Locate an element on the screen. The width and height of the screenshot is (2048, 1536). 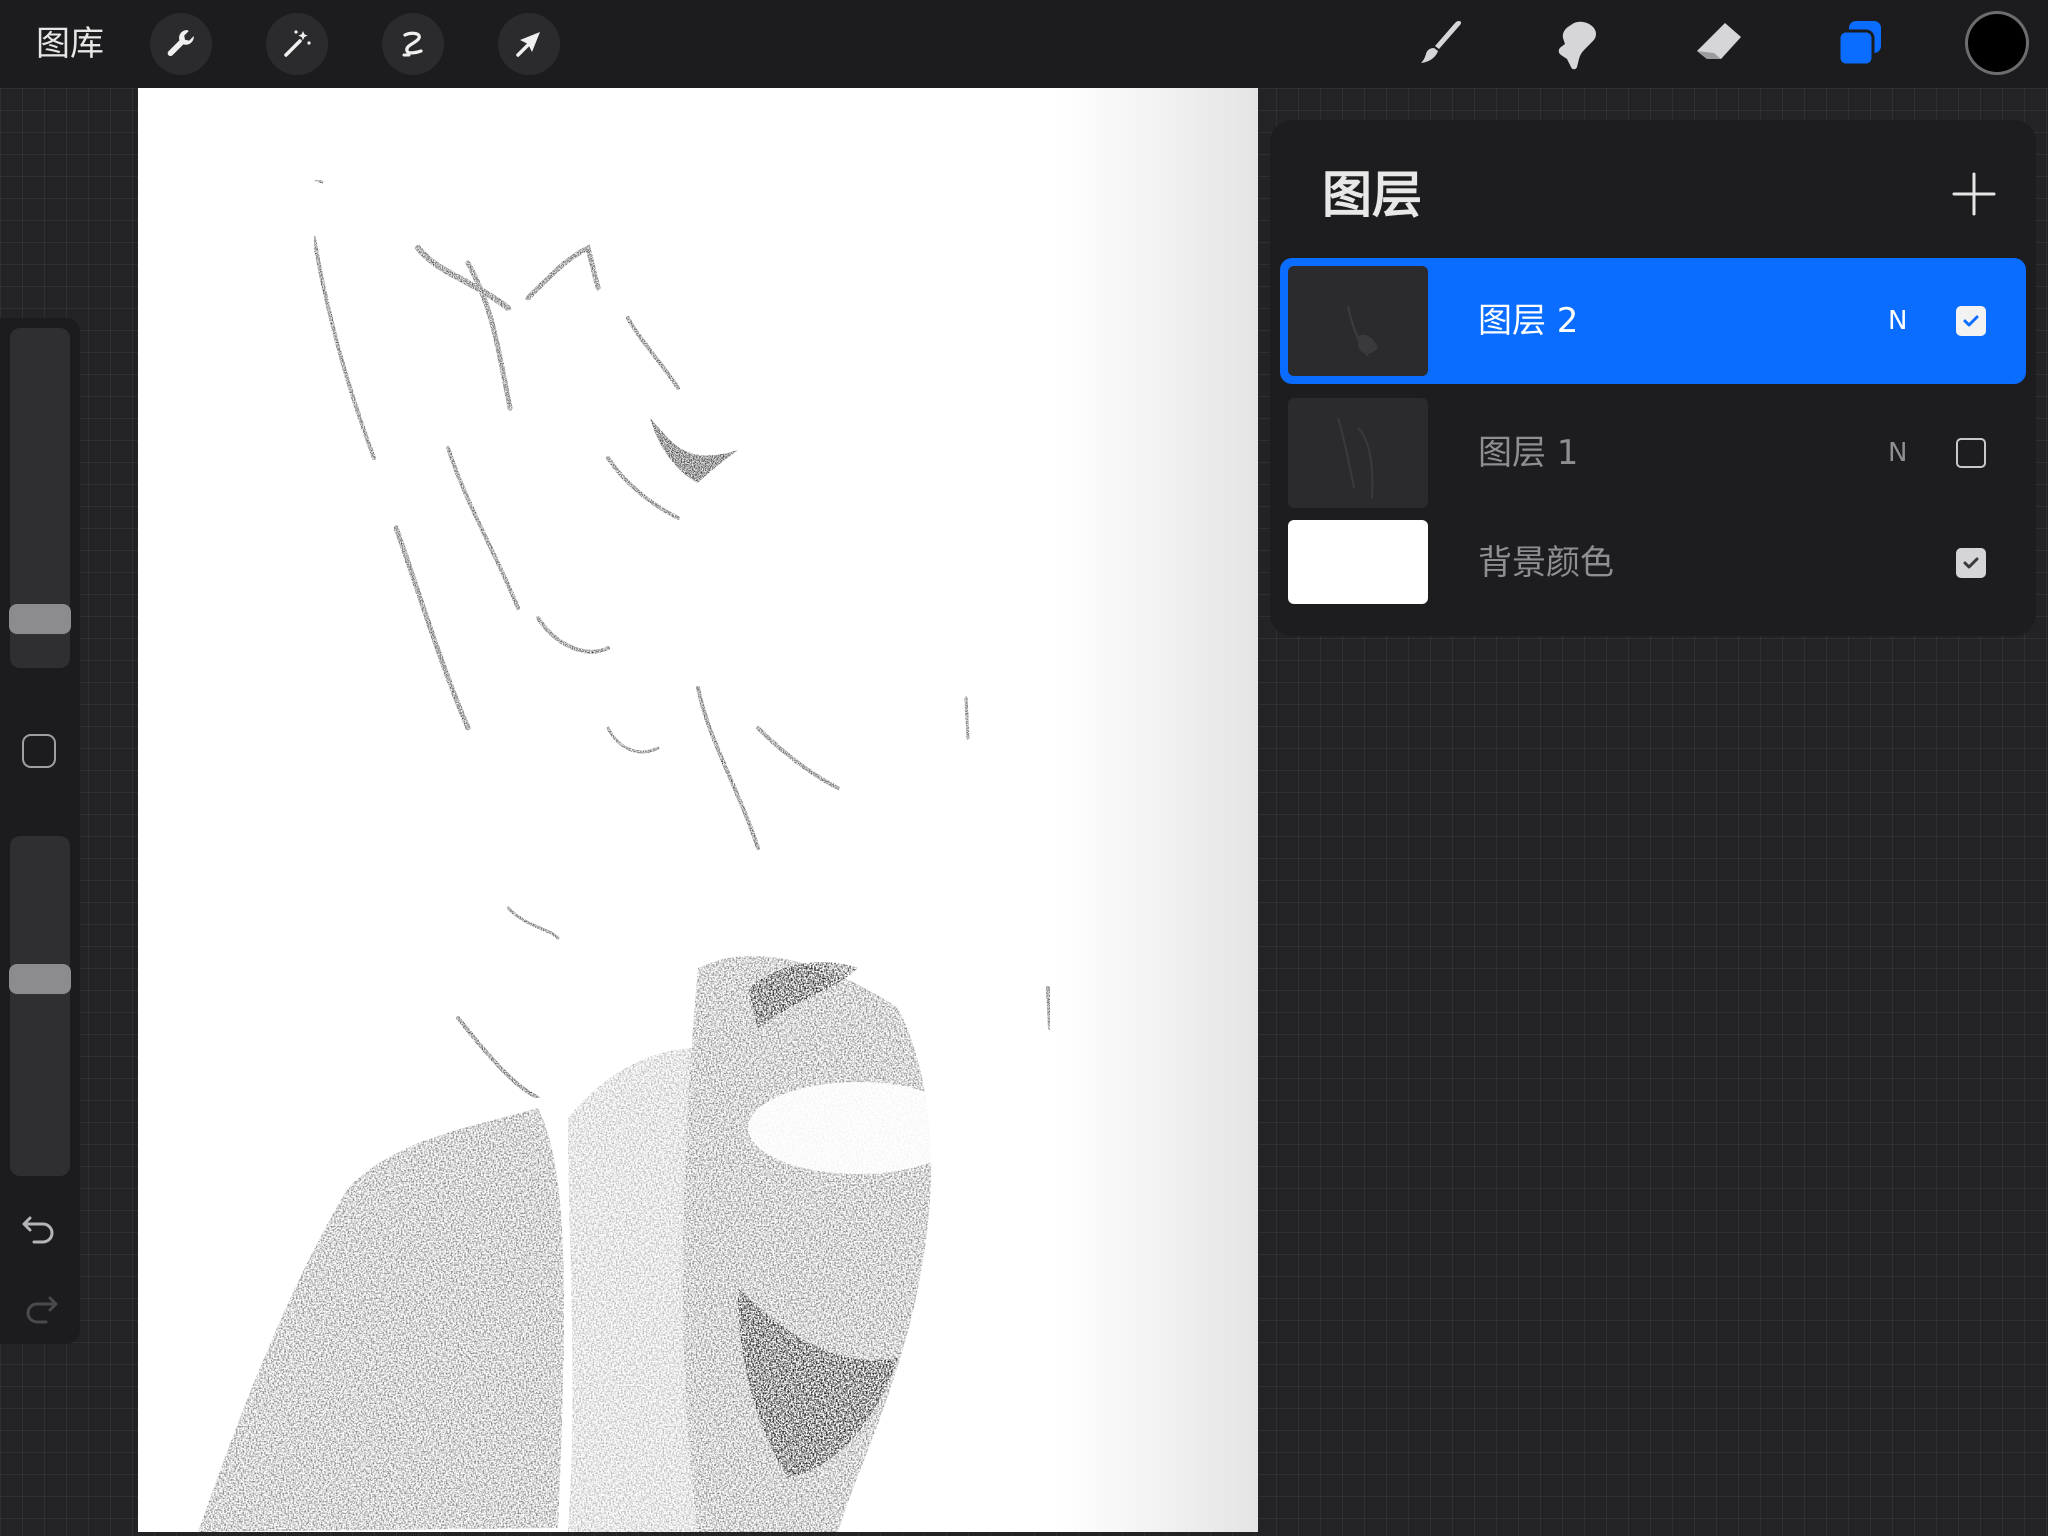
transform-button is located at coordinates (529, 44).